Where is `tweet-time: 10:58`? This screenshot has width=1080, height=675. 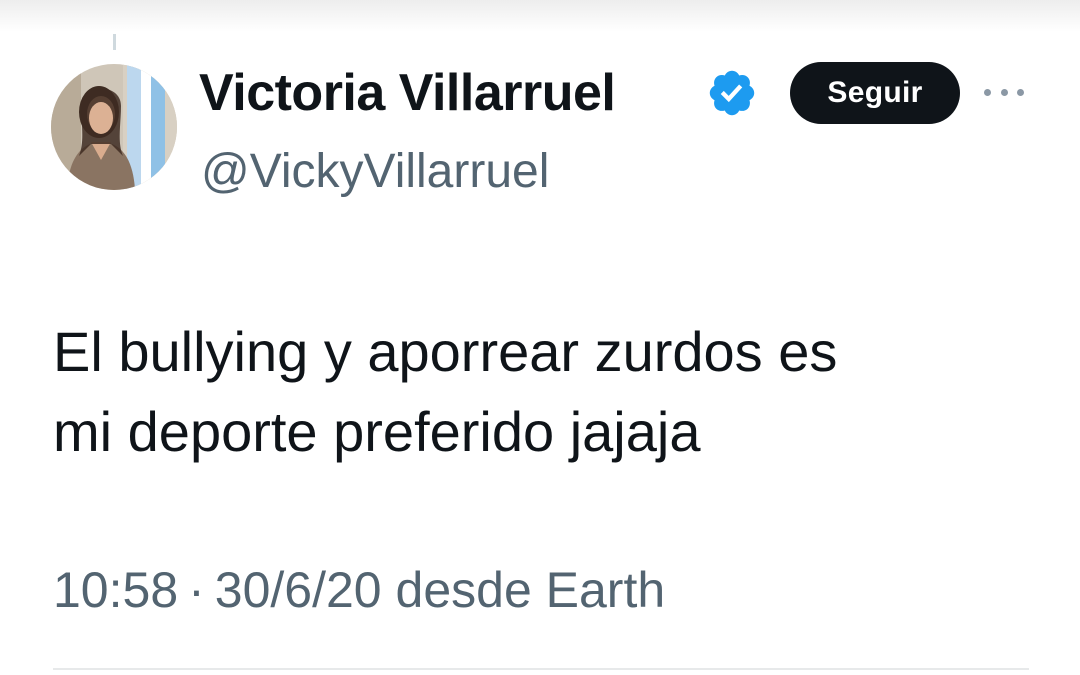 tweet-time: 10:58 is located at coordinates (115, 590).